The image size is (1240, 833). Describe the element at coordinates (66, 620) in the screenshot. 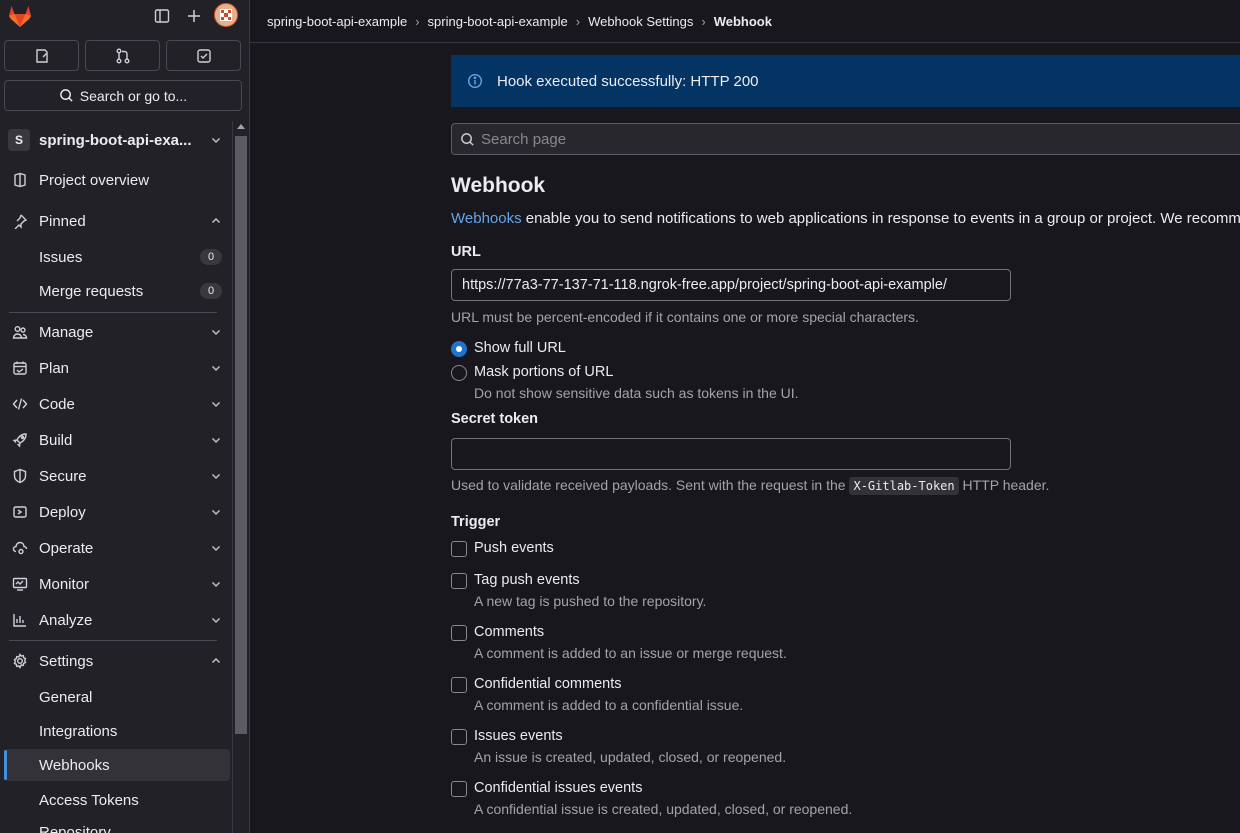

I see `sidebar-item-label: Analyze` at that location.